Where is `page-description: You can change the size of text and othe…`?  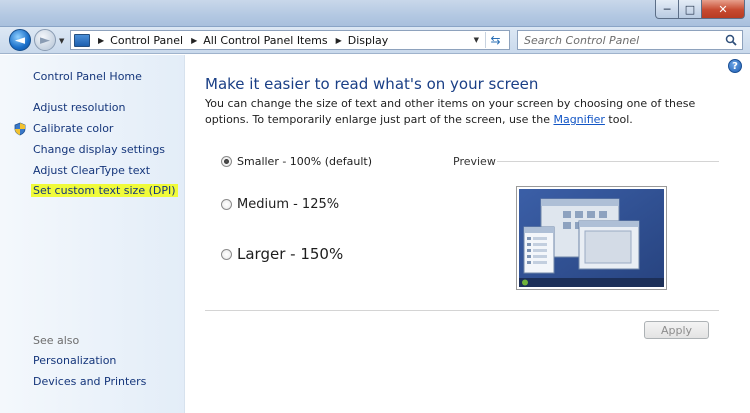 page-description: You can change the size of text and othe… is located at coordinates (465, 112).